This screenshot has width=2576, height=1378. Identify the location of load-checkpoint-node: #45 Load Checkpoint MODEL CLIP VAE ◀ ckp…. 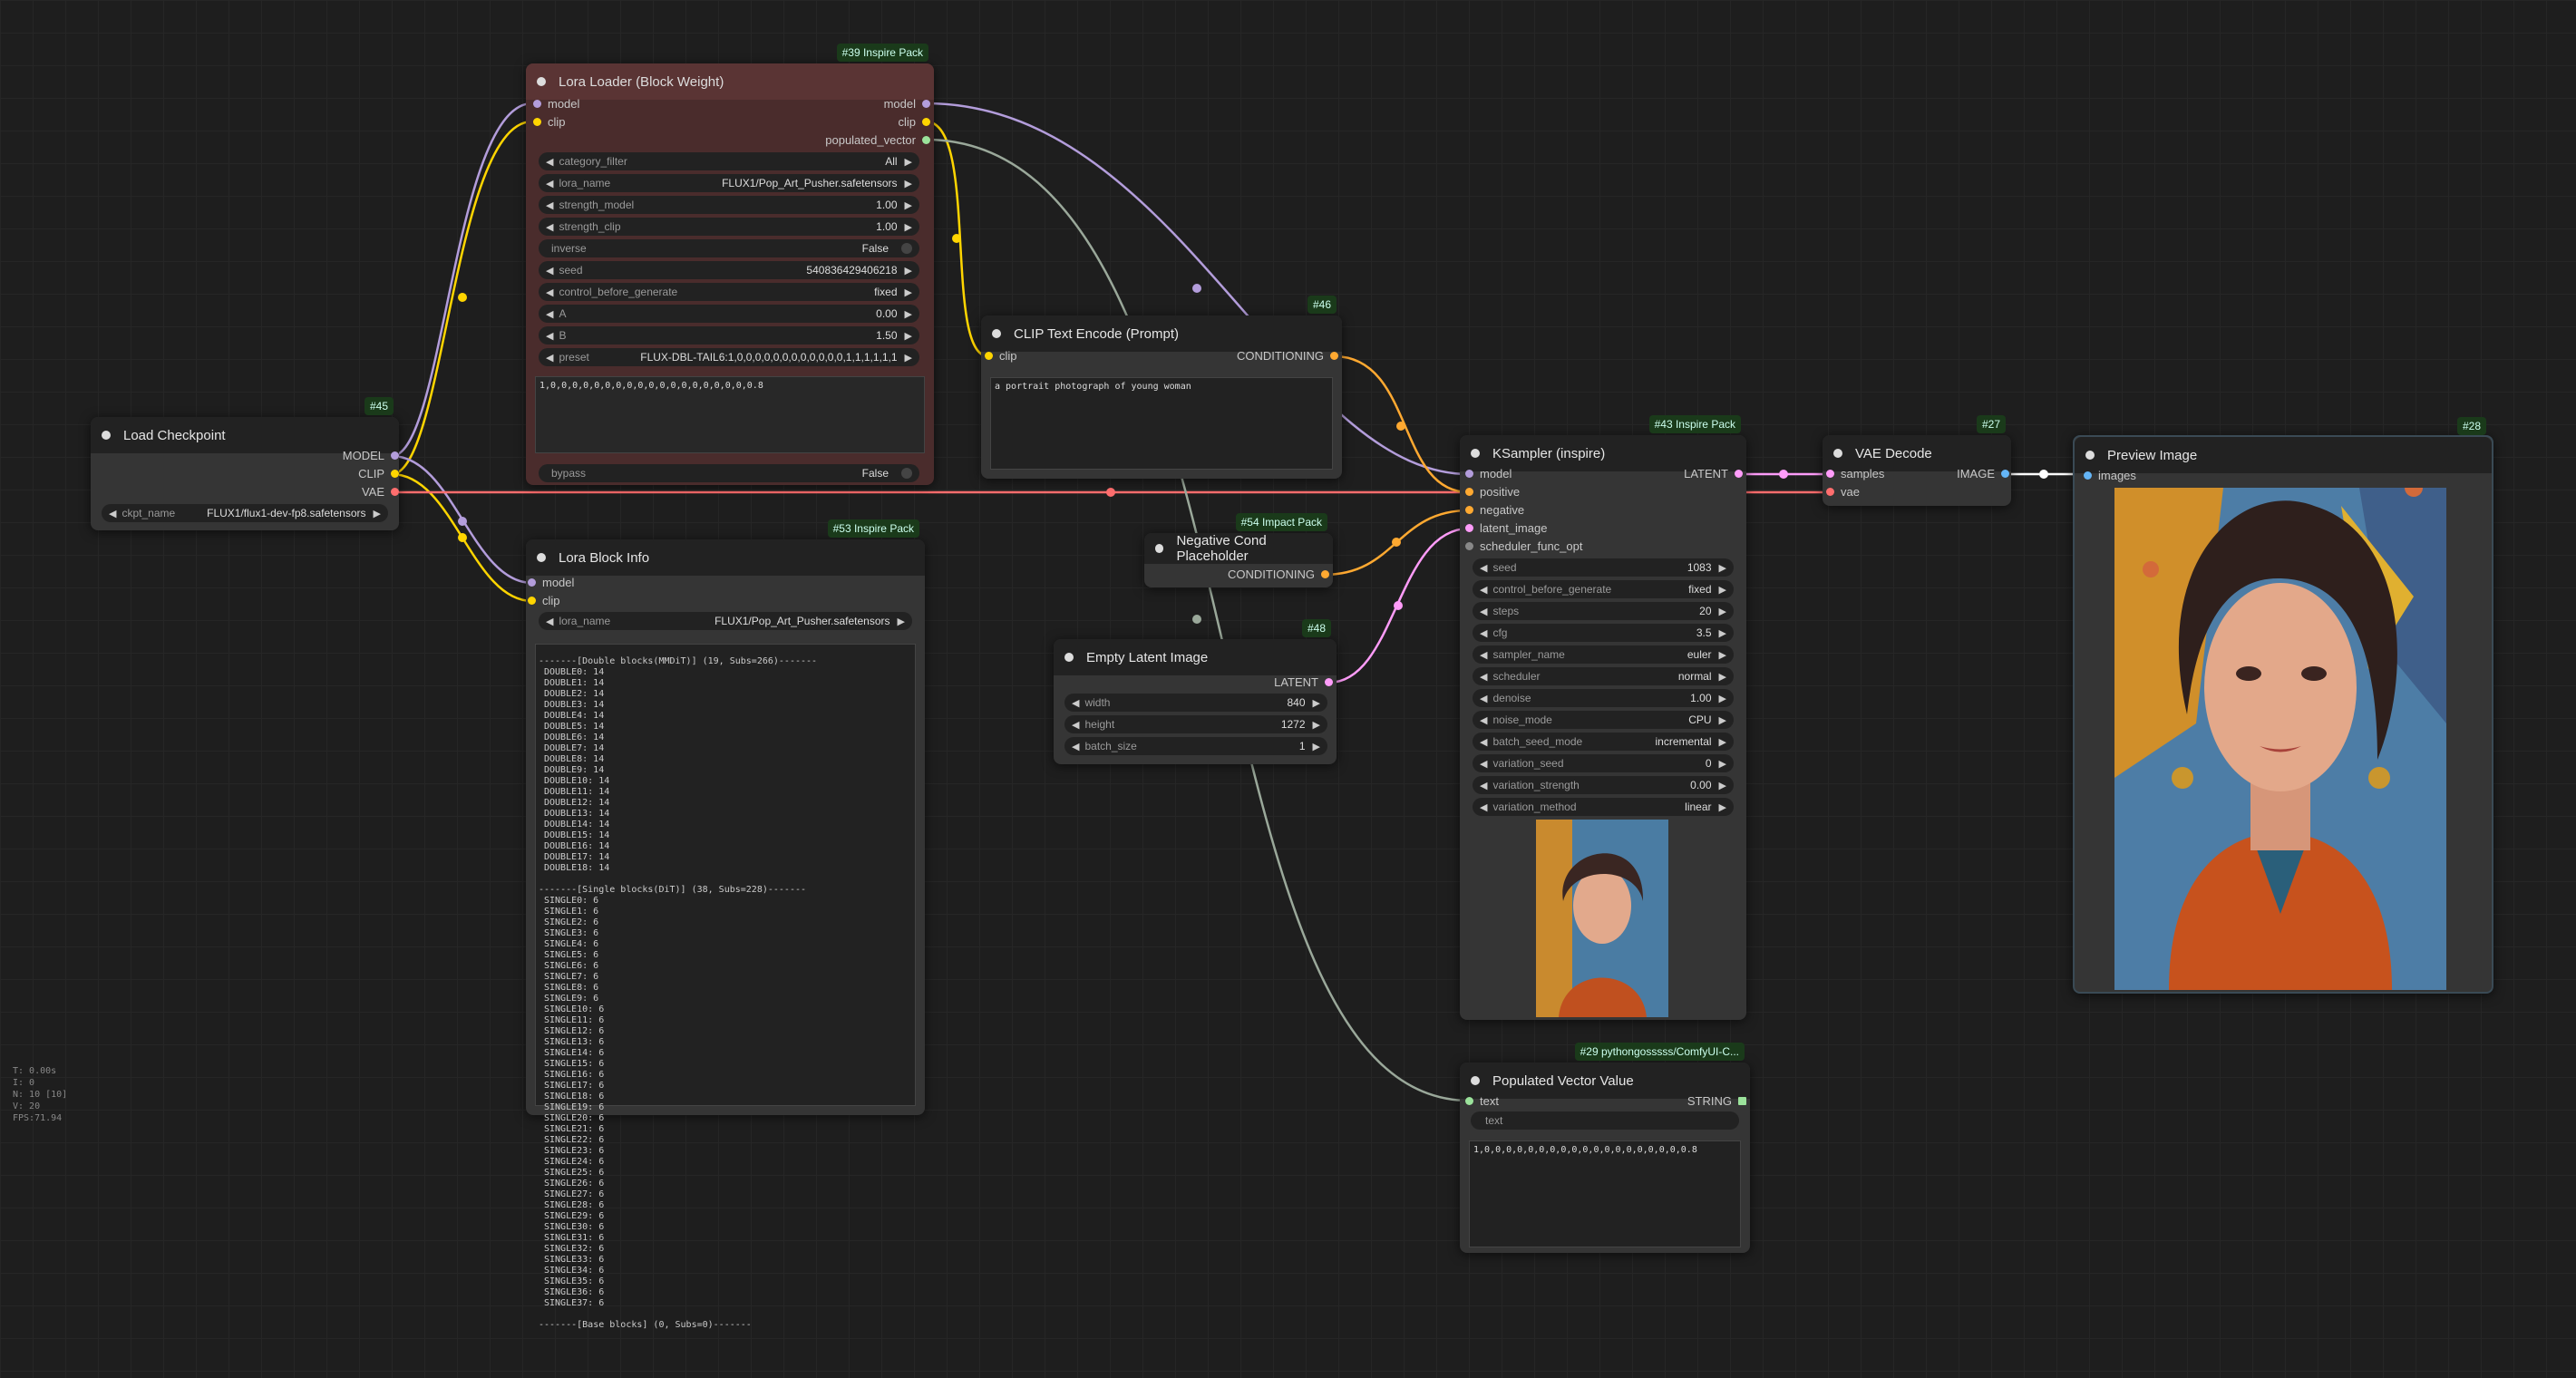
(245, 463).